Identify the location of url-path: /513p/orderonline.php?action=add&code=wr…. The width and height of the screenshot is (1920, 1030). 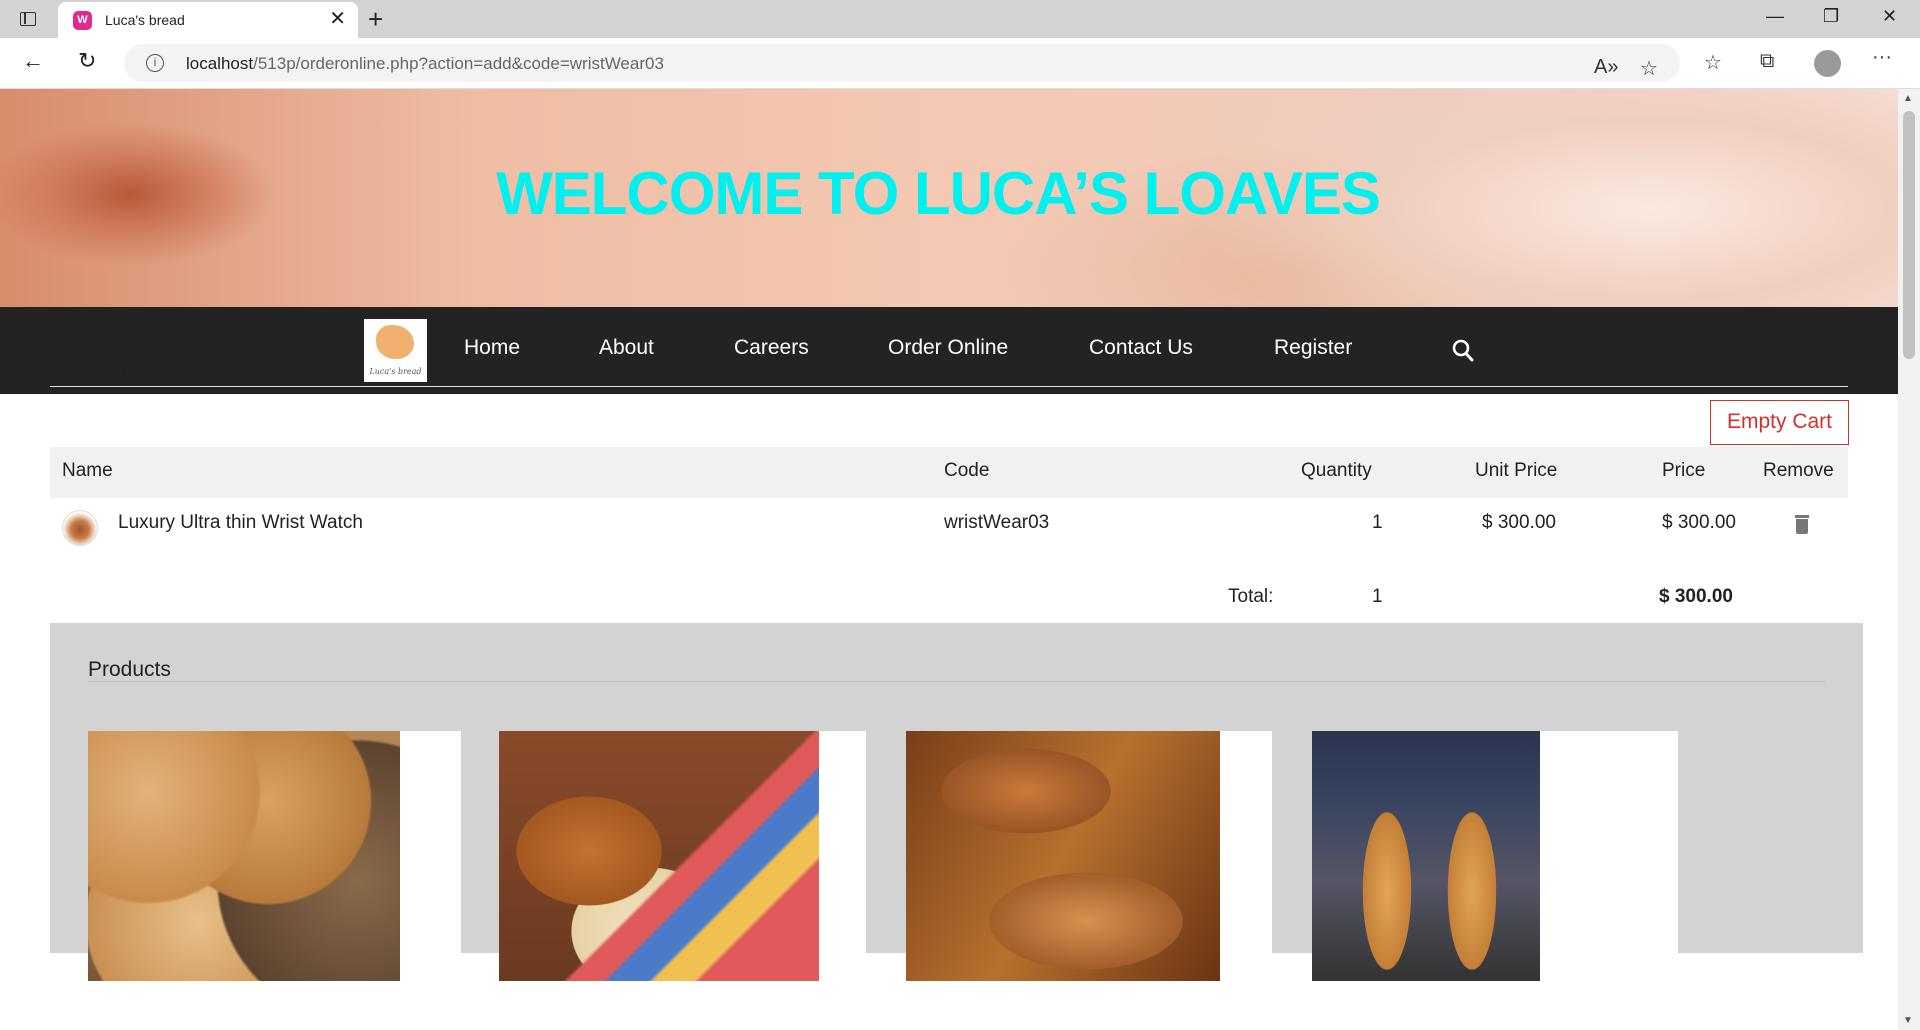
(458, 63).